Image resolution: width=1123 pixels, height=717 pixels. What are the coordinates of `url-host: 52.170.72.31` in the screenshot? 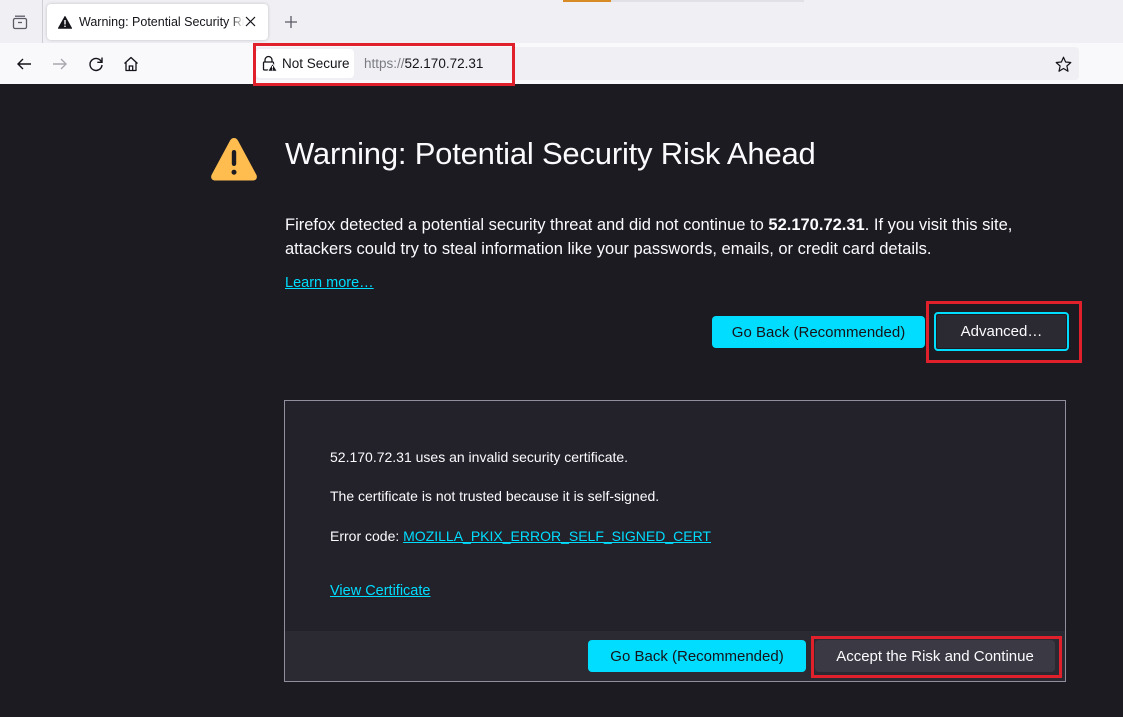 It's located at (444, 63).